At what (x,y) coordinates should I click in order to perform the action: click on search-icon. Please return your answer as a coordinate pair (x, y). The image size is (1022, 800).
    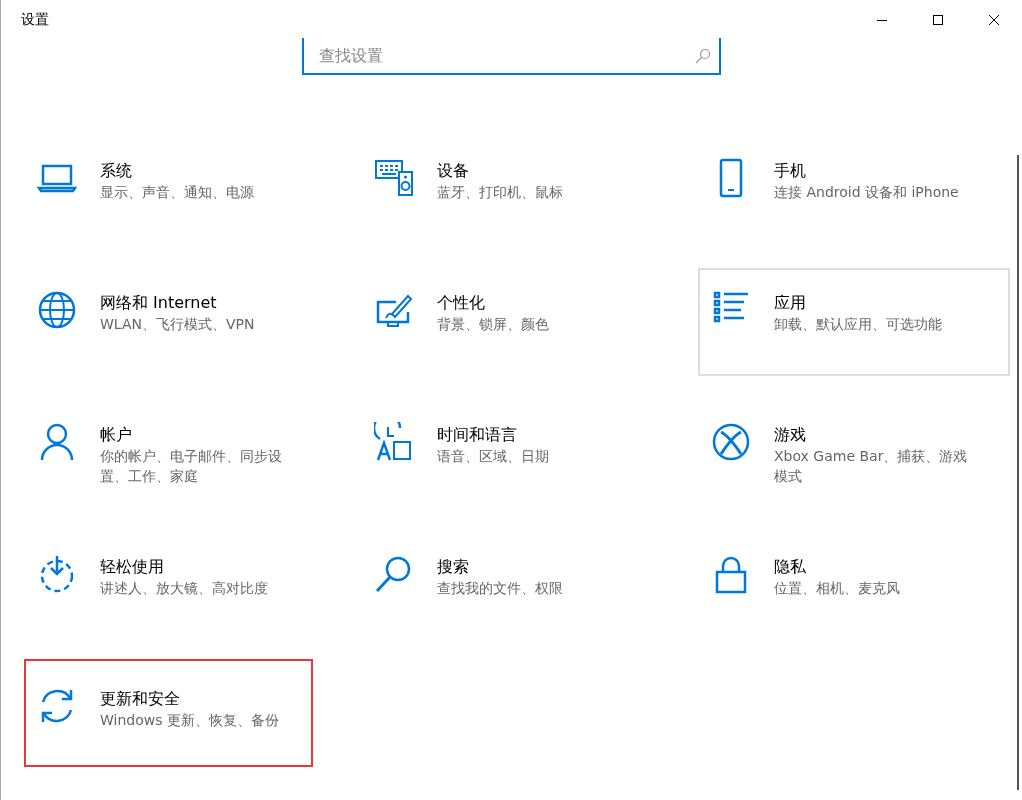
    Looking at the image, I should click on (703, 56).